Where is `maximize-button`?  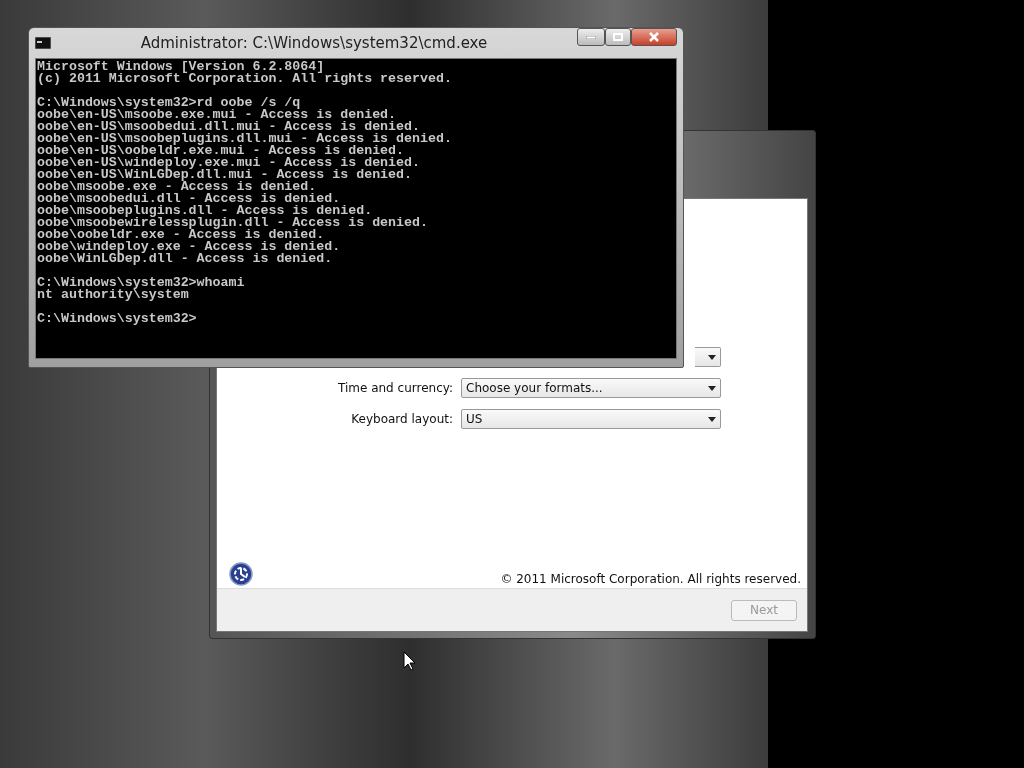
maximize-button is located at coordinates (618, 37).